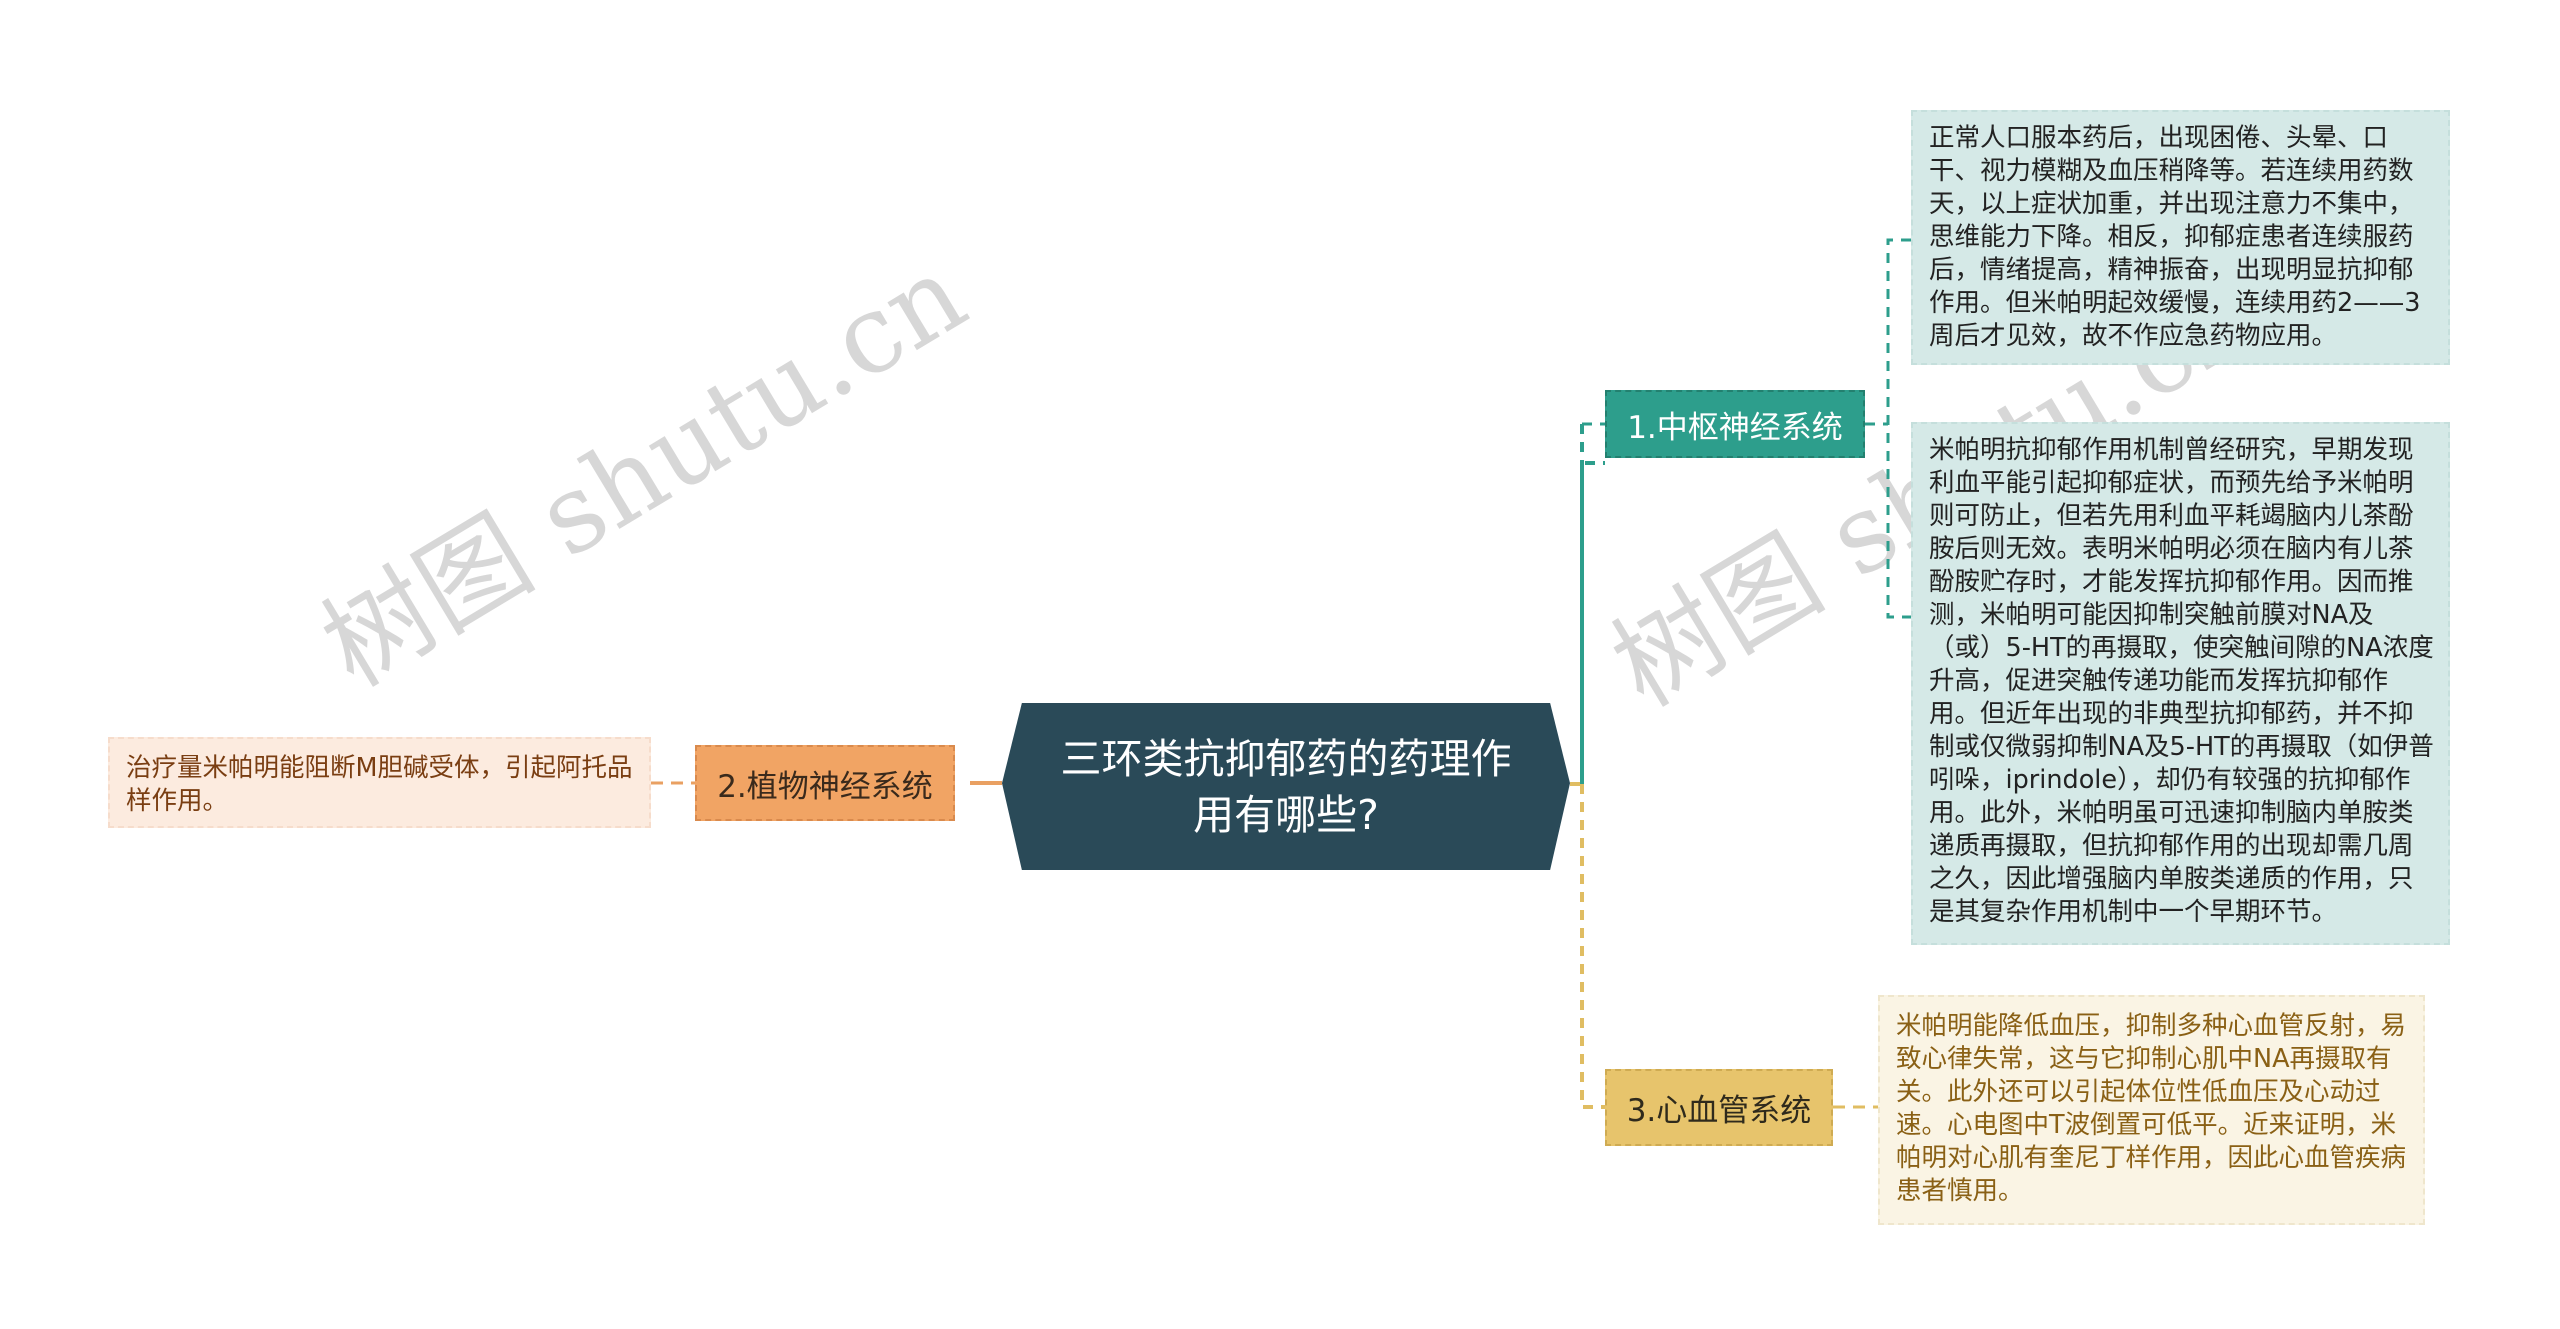  I want to click on branch-autonomic: 2.植物神经系统, so click(825, 783).